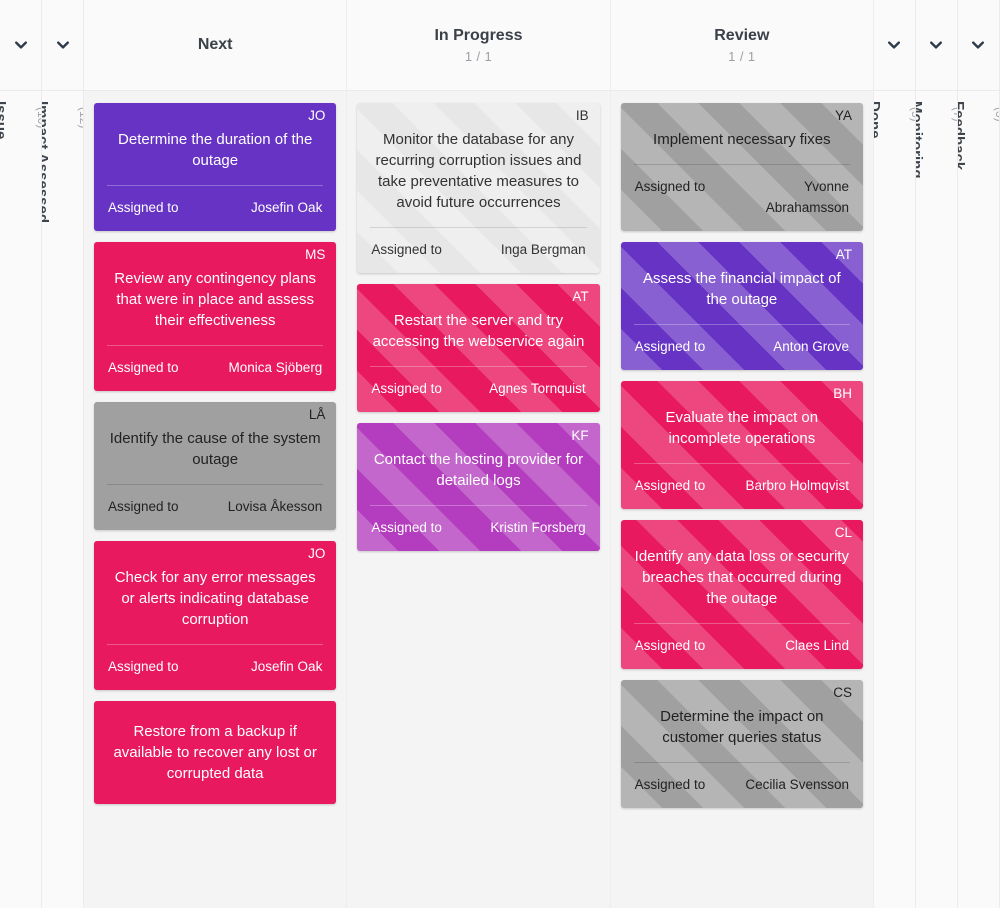 This screenshot has width=1000, height=908. What do you see at coordinates (797, 784) in the screenshot?
I see `assignee-name: Cecilia Svensson` at bounding box center [797, 784].